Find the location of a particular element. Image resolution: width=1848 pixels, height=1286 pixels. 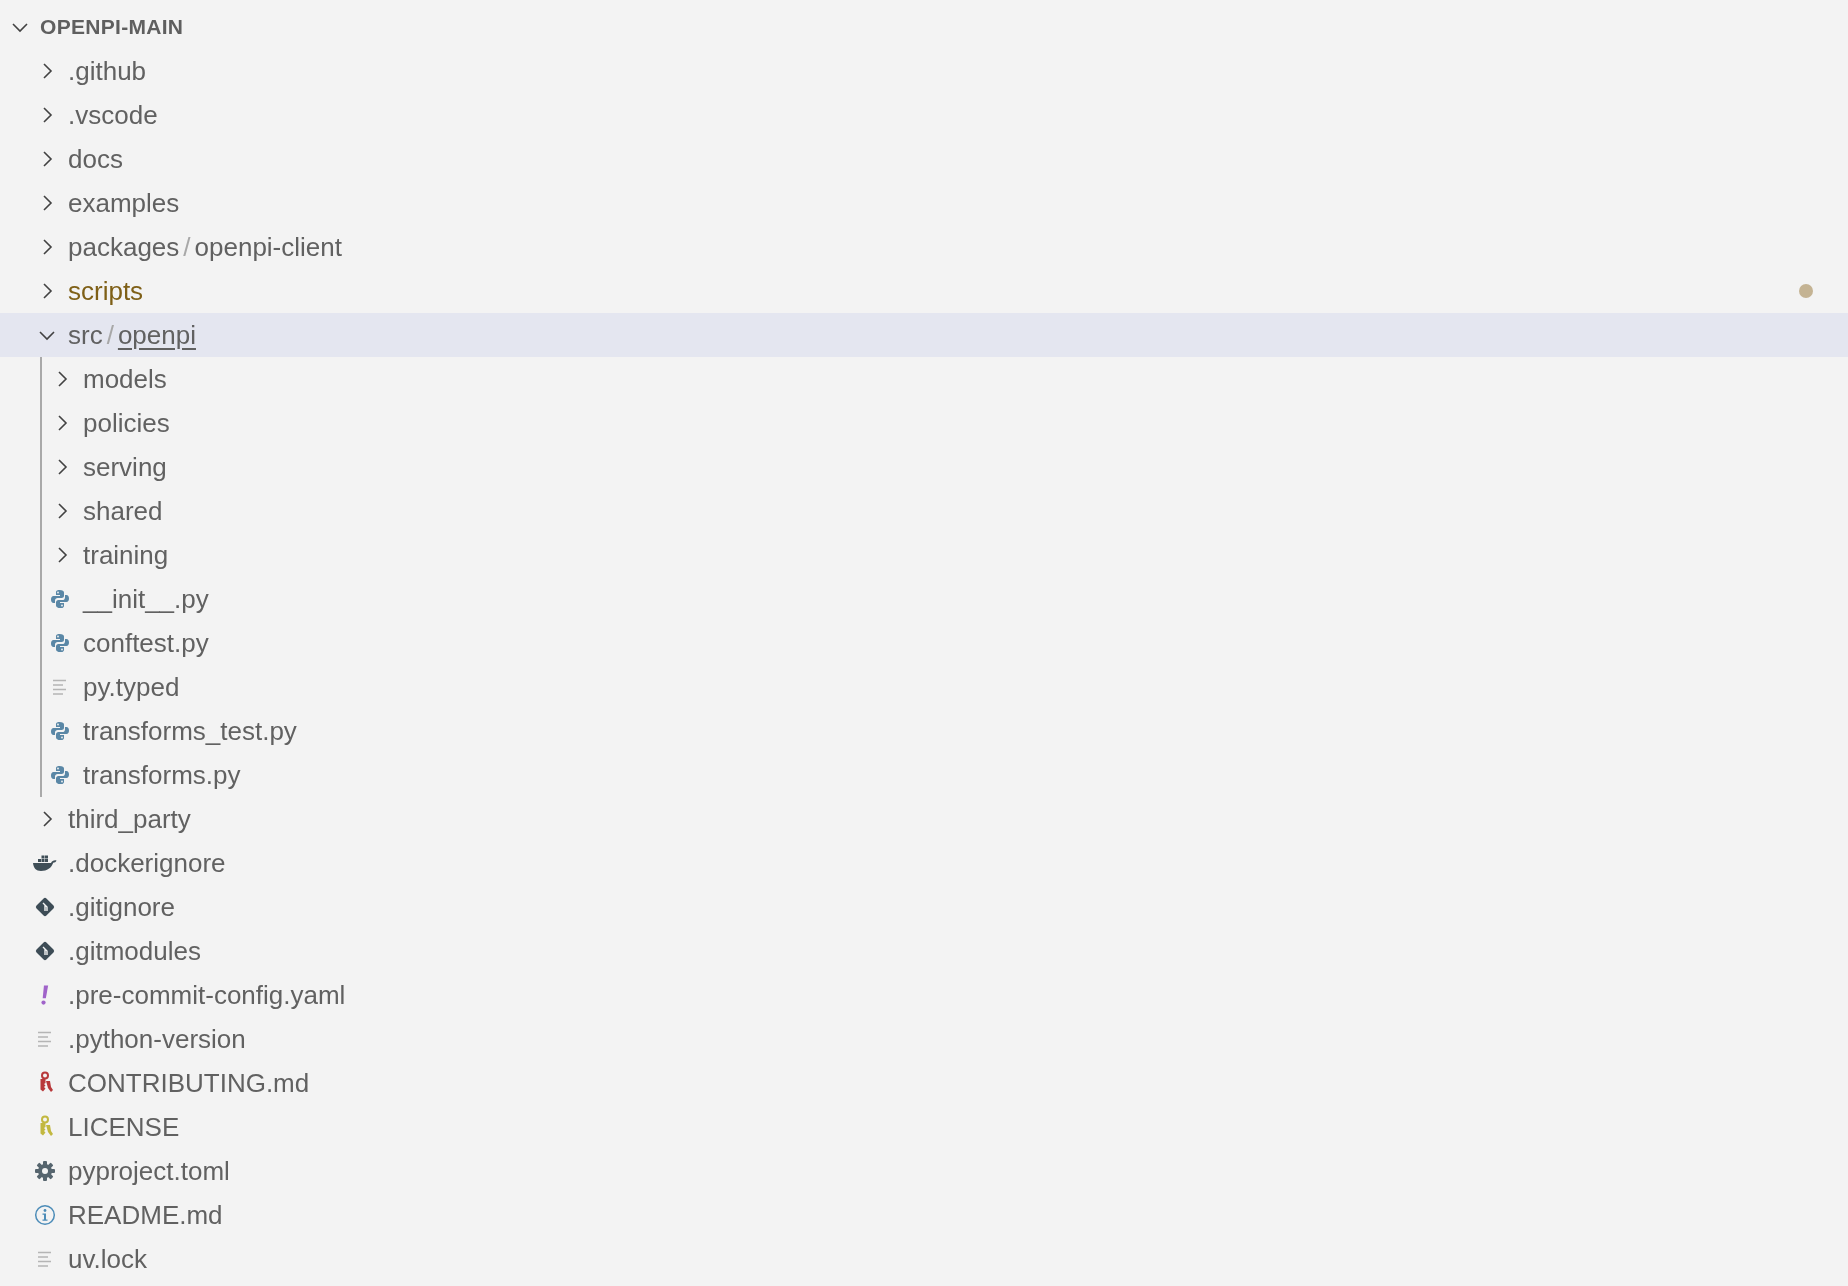

folder-row: src/openpi is located at coordinates (924, 335).